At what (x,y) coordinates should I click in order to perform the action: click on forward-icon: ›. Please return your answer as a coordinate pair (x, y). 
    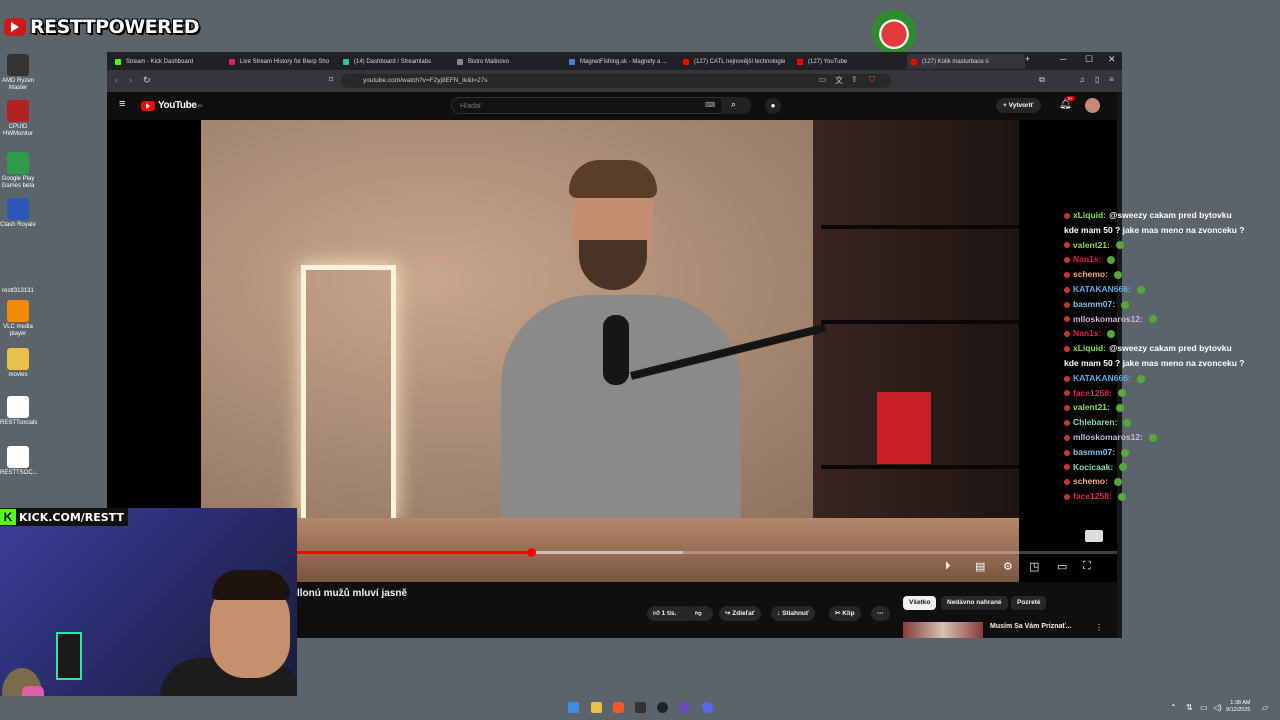
    Looking at the image, I should click on (130, 80).